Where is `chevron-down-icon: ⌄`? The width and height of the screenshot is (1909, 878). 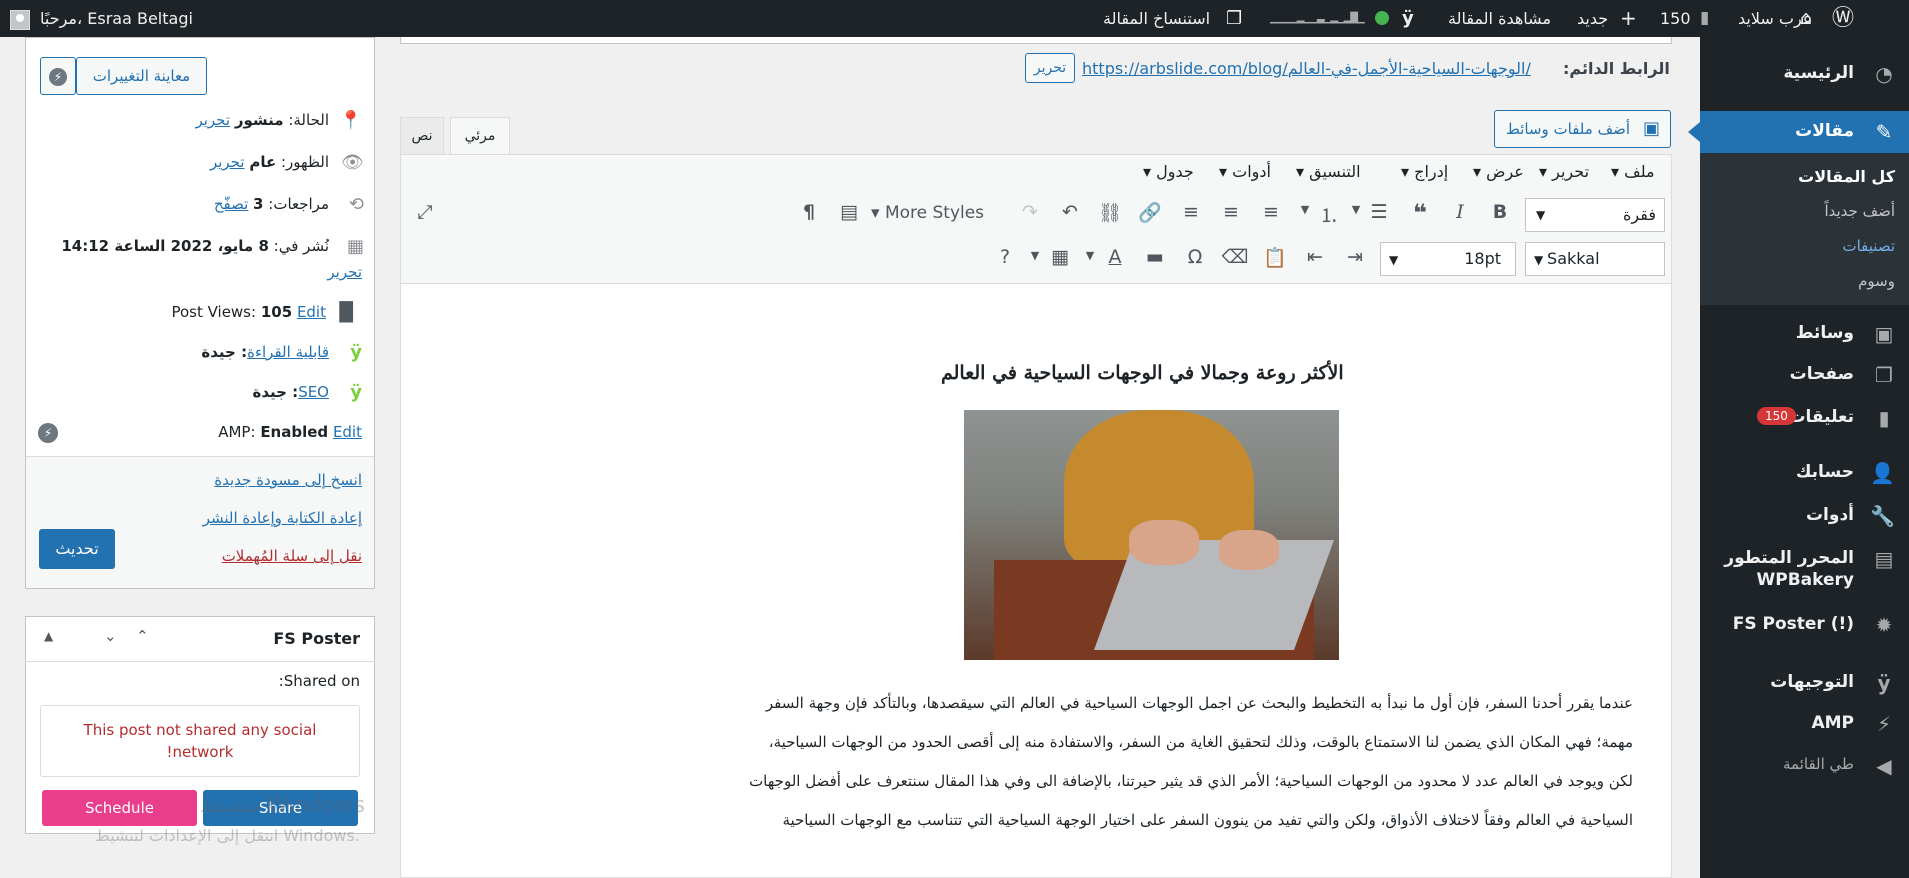 chevron-down-icon: ⌄ is located at coordinates (110, 636).